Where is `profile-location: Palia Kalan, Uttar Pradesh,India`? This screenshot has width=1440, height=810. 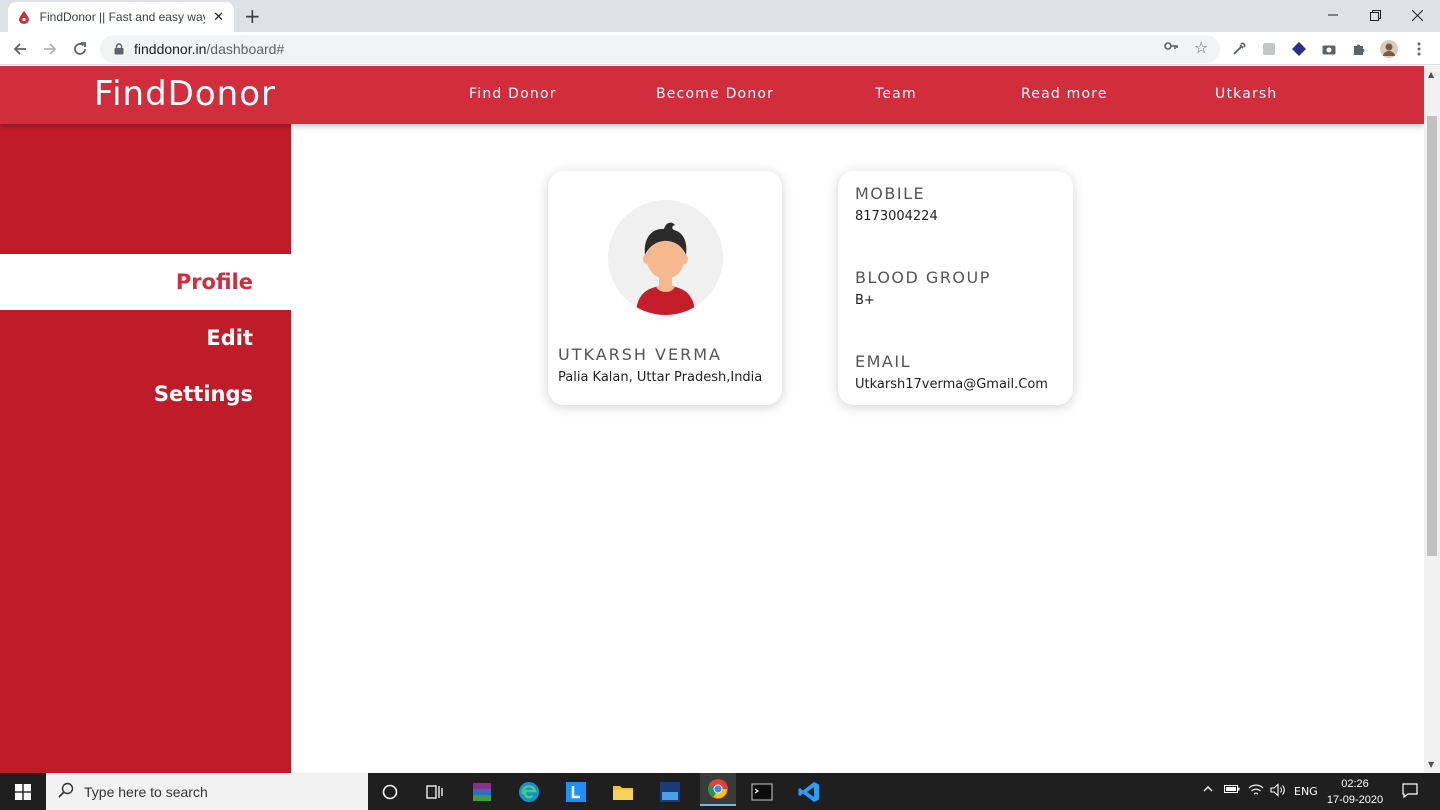
profile-location: Palia Kalan, Uttar Pradesh,India is located at coordinates (660, 377).